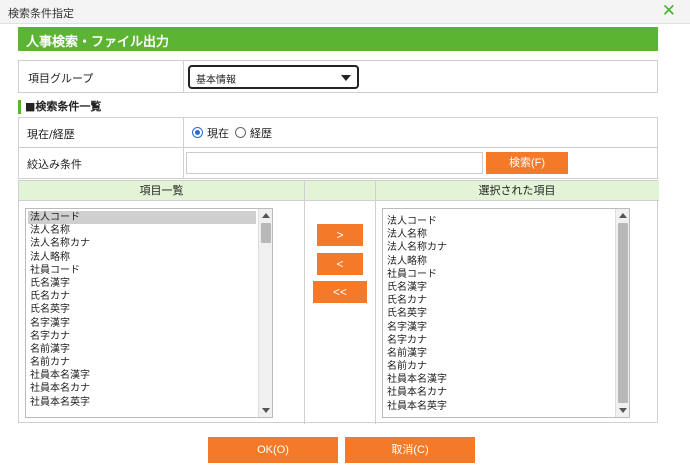 The image size is (690, 469). Describe the element at coordinates (517, 191) in the screenshot. I see `selected-items-header: 選択された項目` at that location.